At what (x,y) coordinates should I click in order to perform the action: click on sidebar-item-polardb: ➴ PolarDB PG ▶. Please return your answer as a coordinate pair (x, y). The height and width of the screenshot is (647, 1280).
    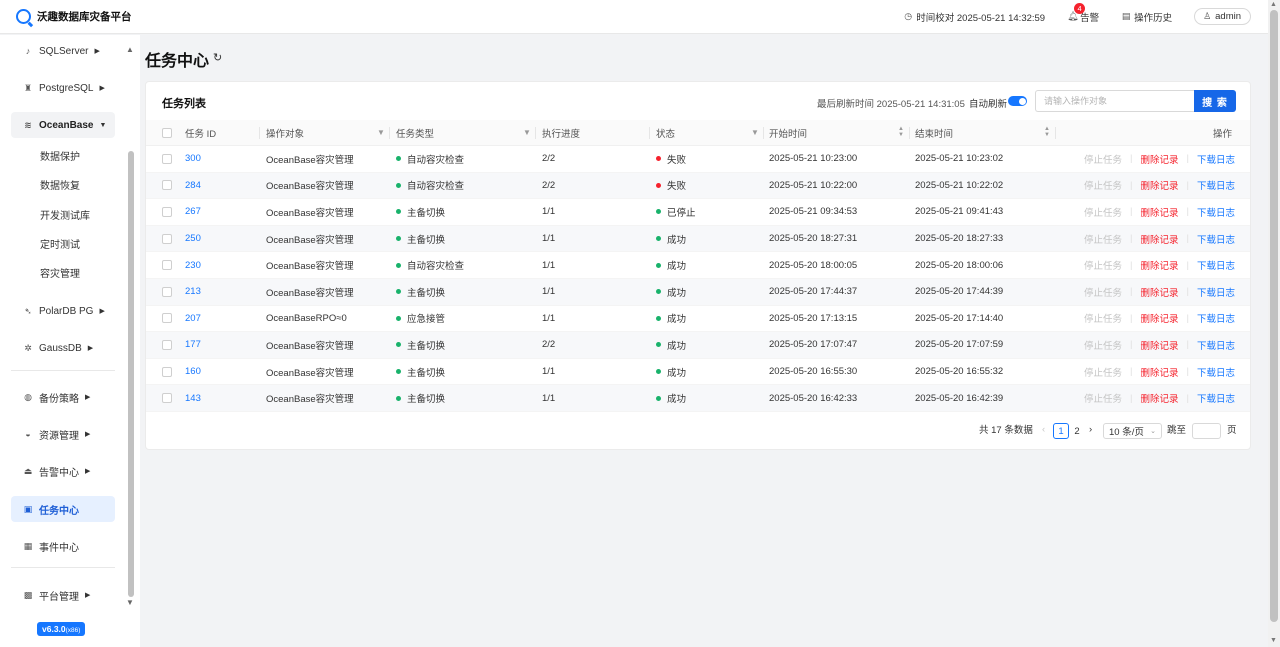
    Looking at the image, I should click on (63, 311).